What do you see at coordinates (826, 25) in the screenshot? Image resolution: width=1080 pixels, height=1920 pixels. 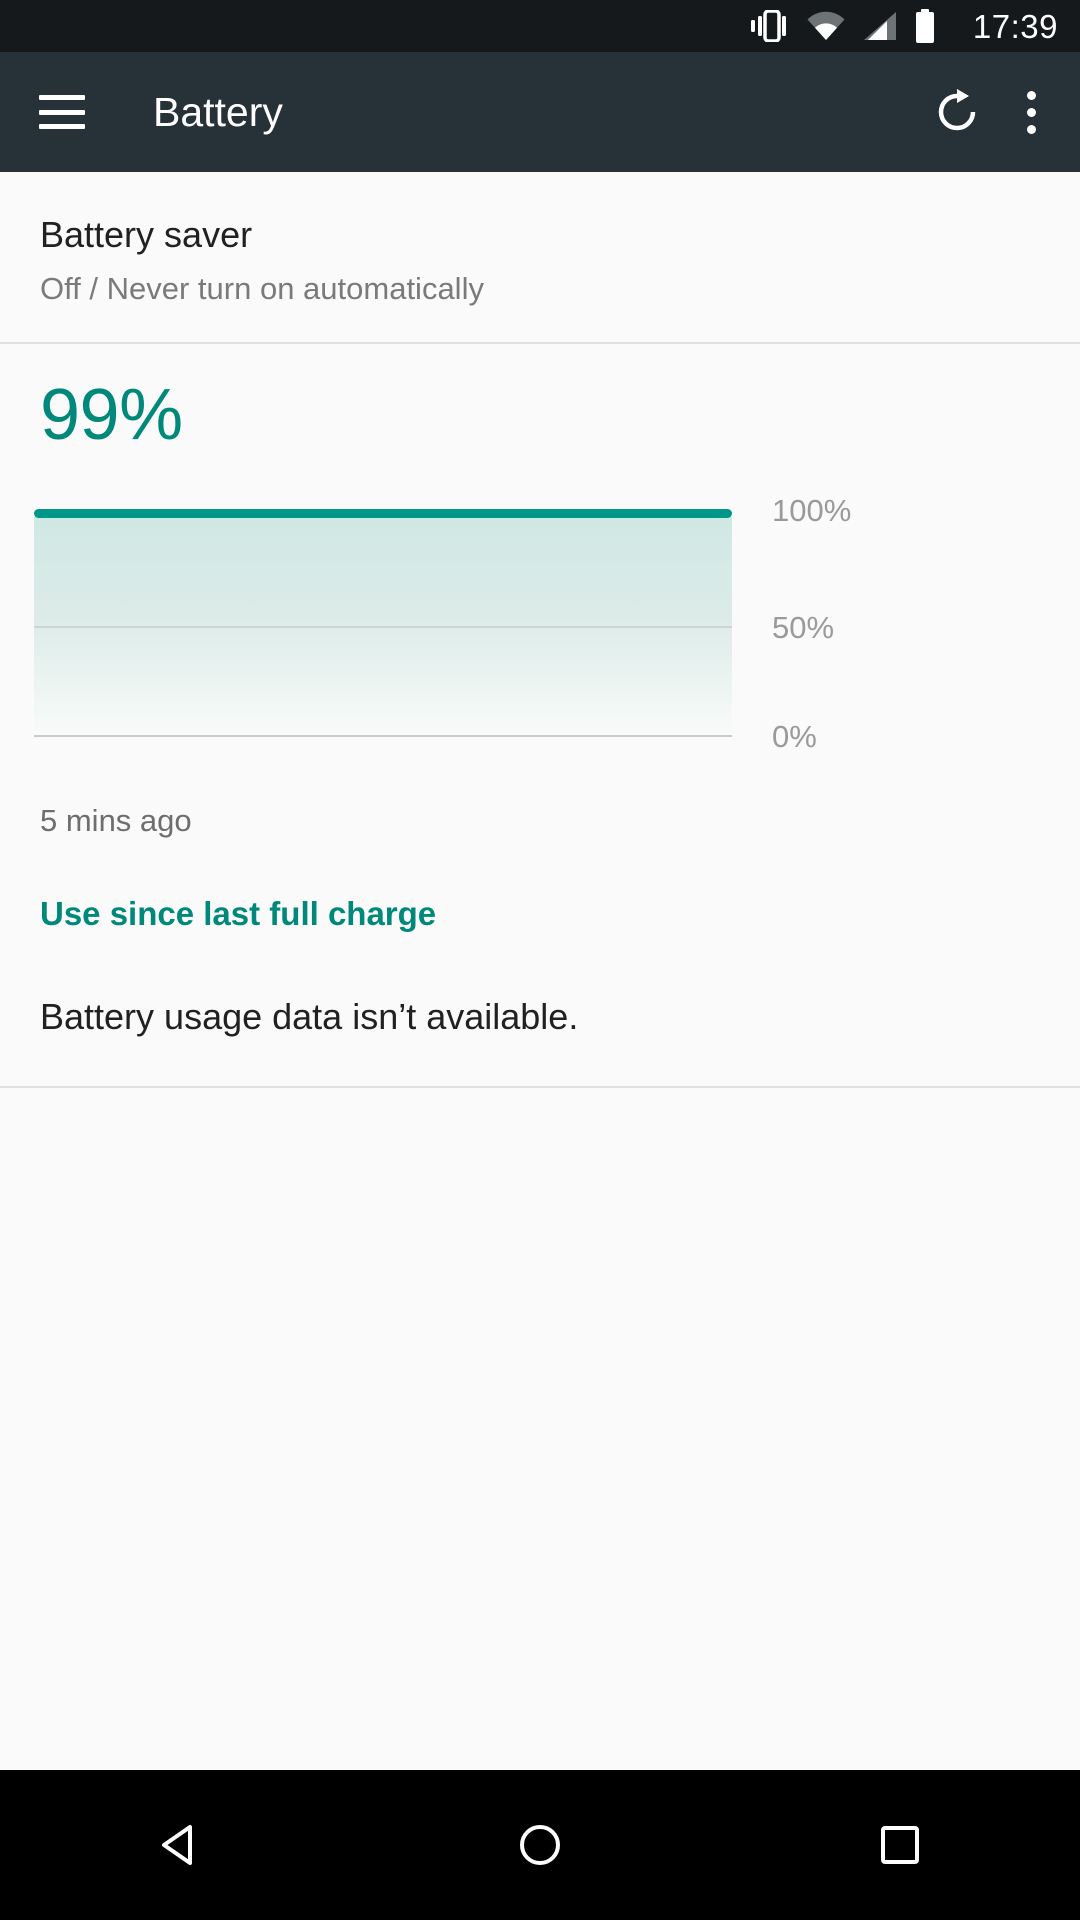 I see `wifi-icon` at bounding box center [826, 25].